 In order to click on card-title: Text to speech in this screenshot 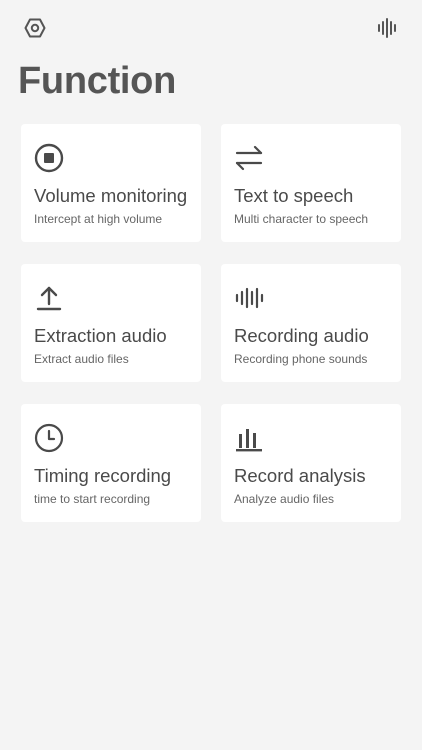, I will do `click(294, 195)`.